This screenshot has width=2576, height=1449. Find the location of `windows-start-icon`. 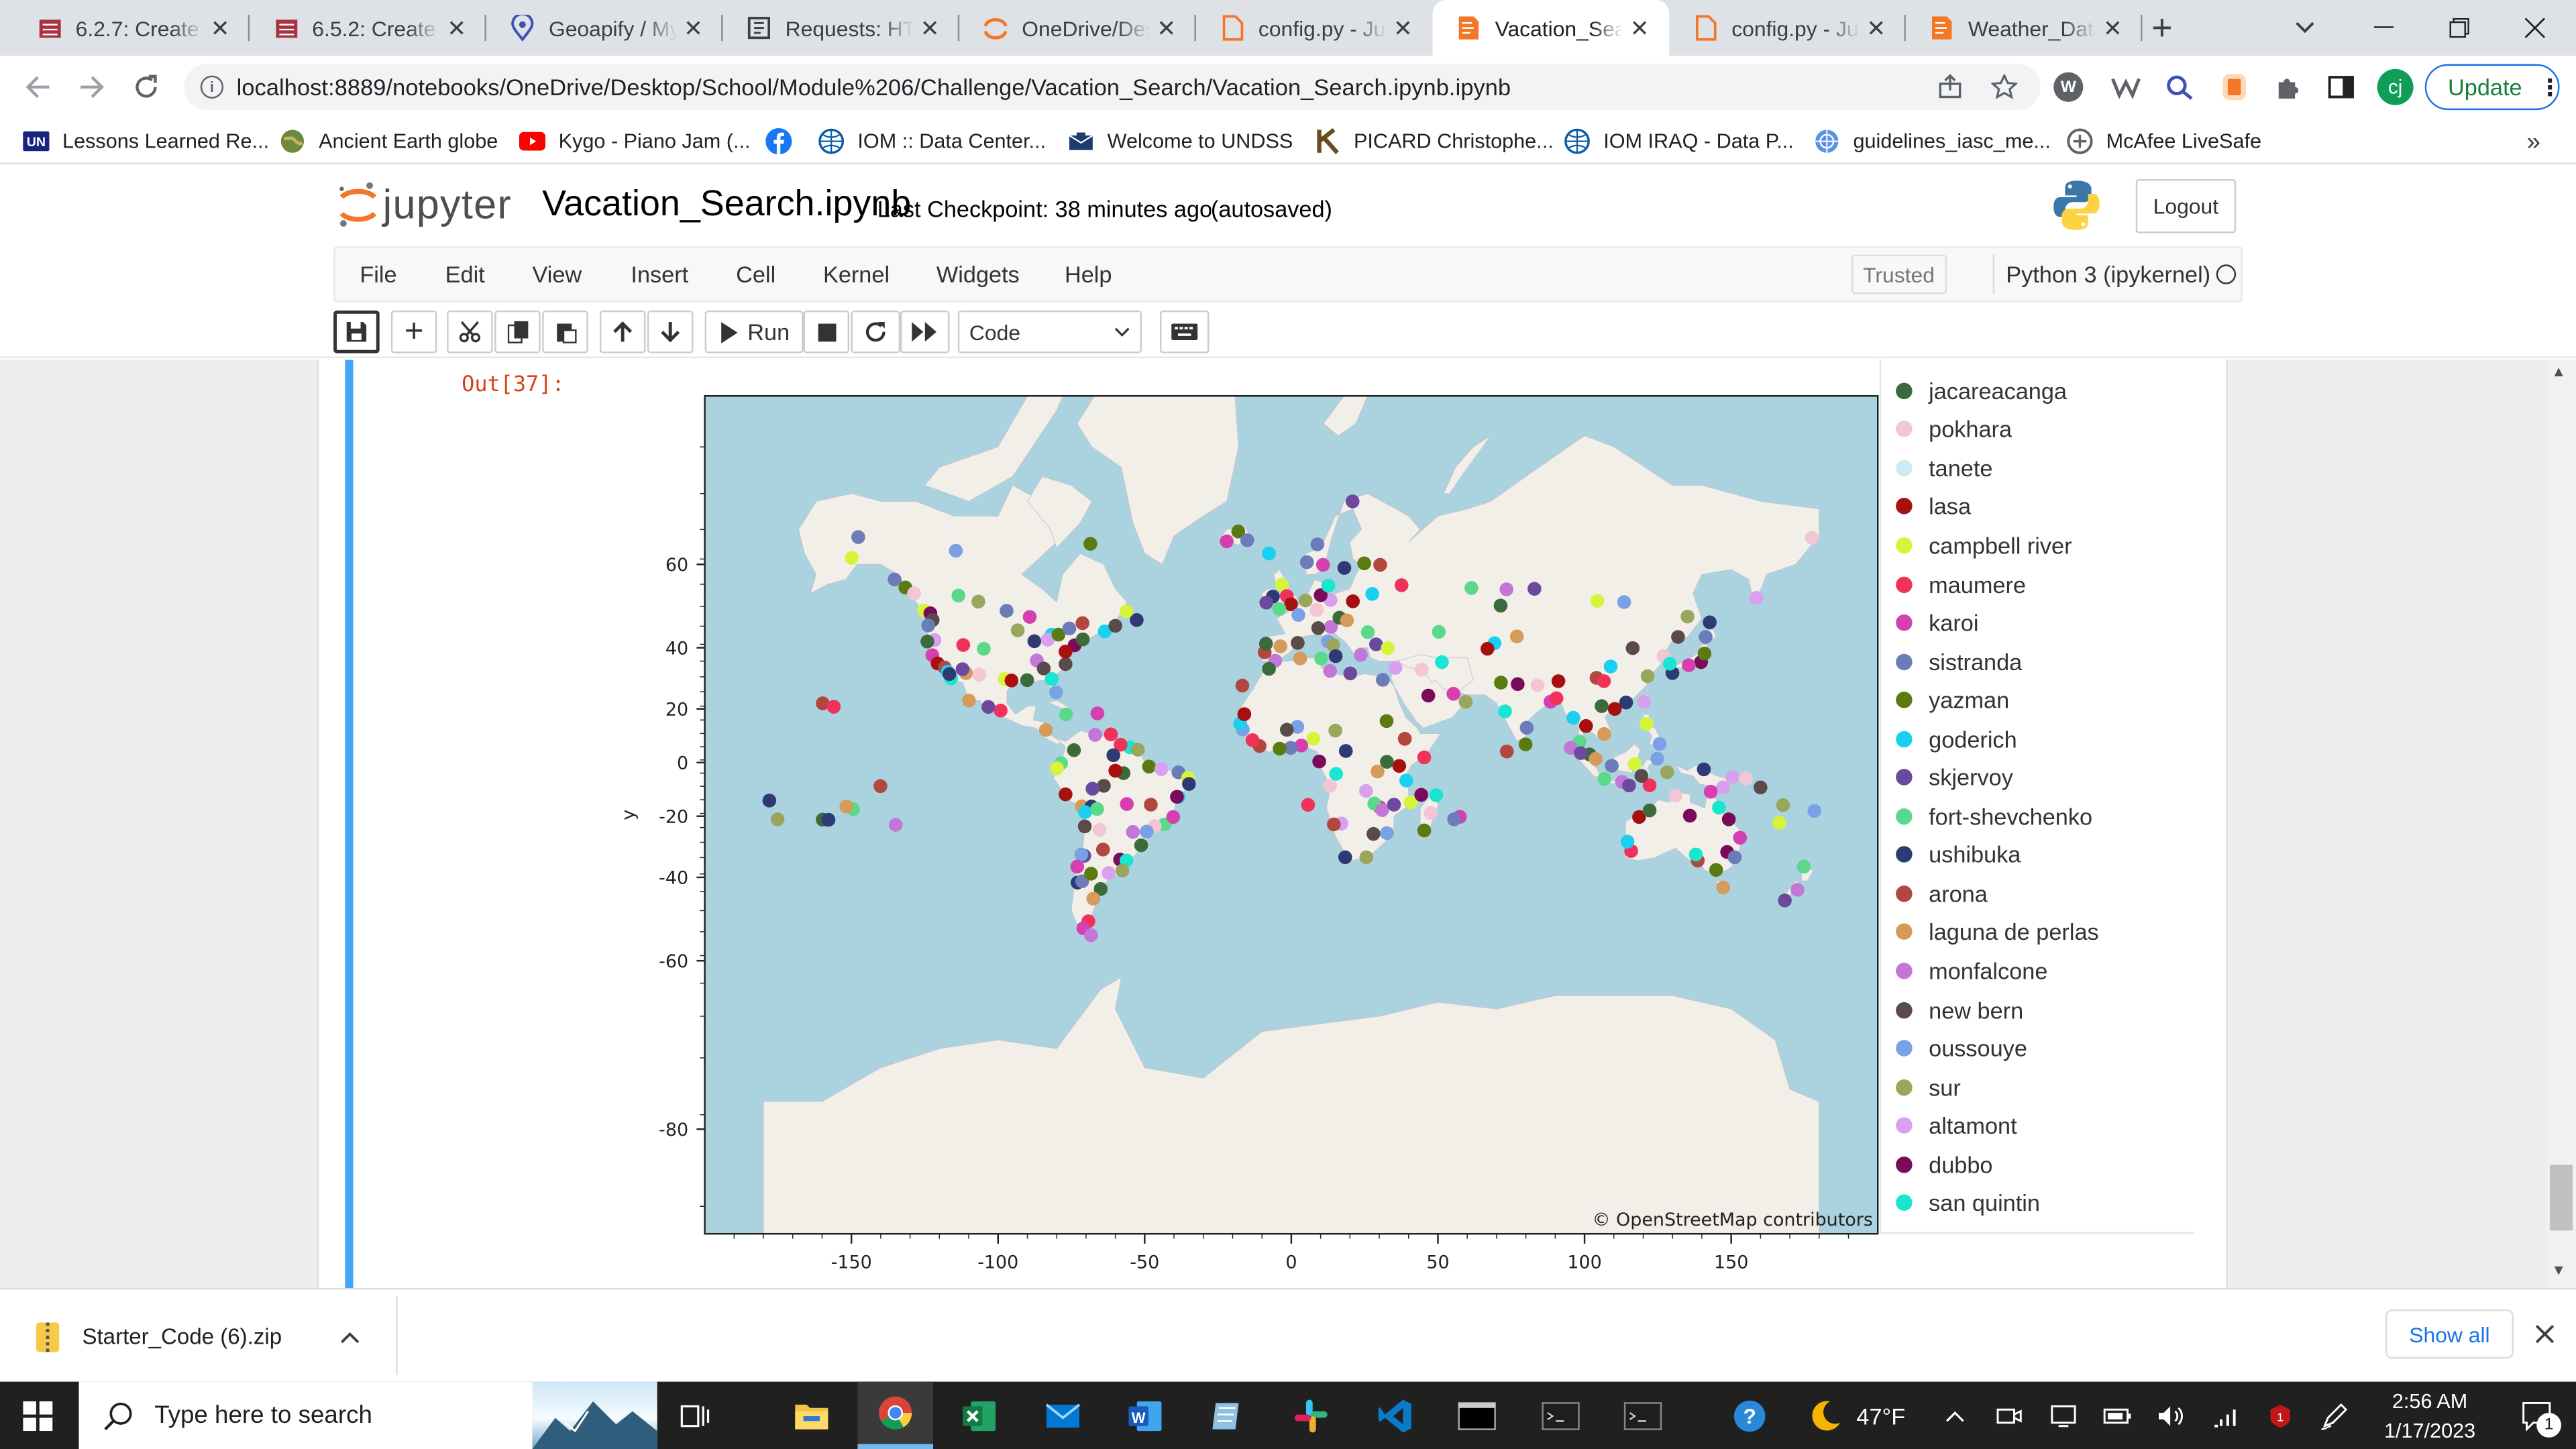

windows-start-icon is located at coordinates (38, 1415).